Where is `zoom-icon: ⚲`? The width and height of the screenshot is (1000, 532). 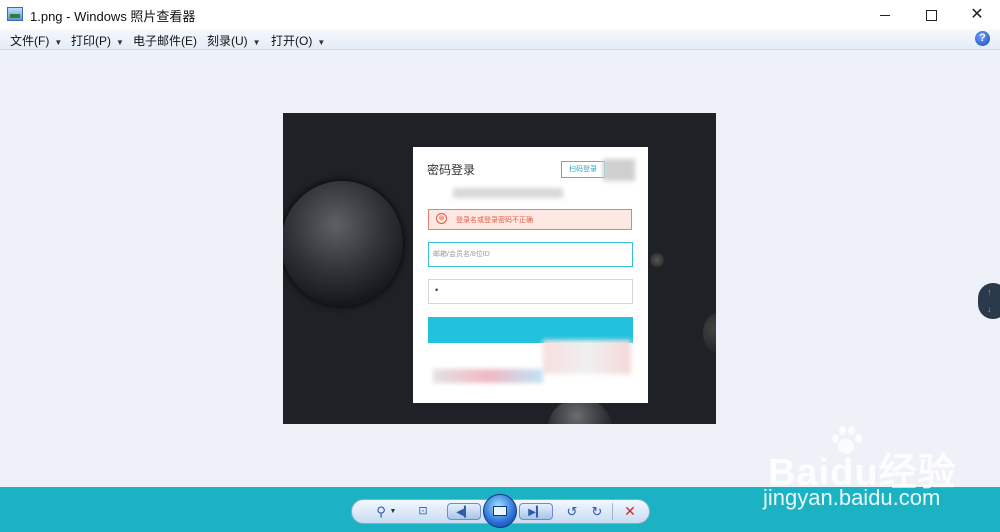
zoom-icon: ⚲ is located at coordinates (381, 511).